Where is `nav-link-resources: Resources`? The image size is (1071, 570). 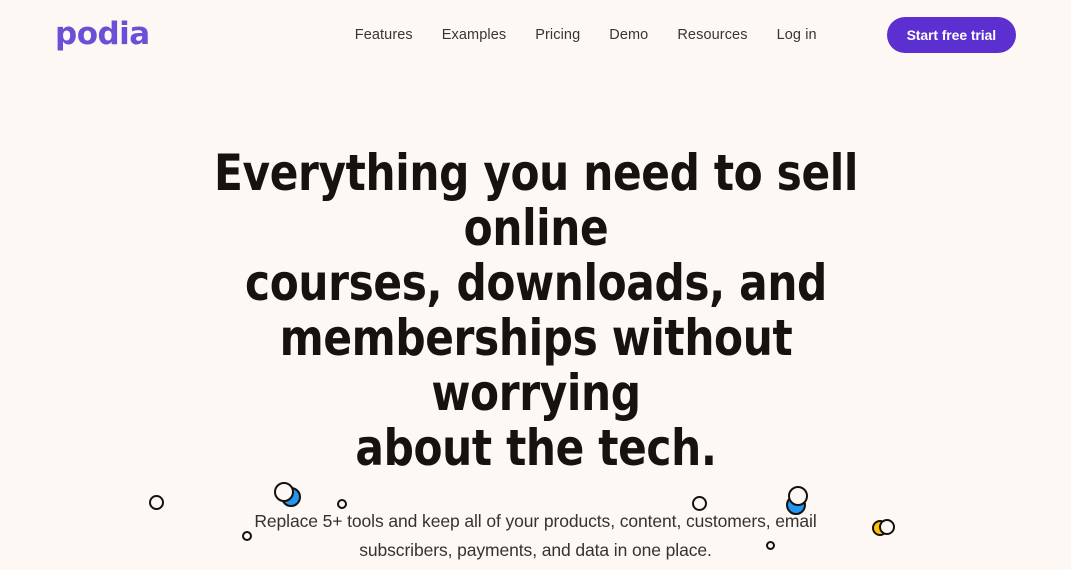 nav-link-resources: Resources is located at coordinates (712, 35).